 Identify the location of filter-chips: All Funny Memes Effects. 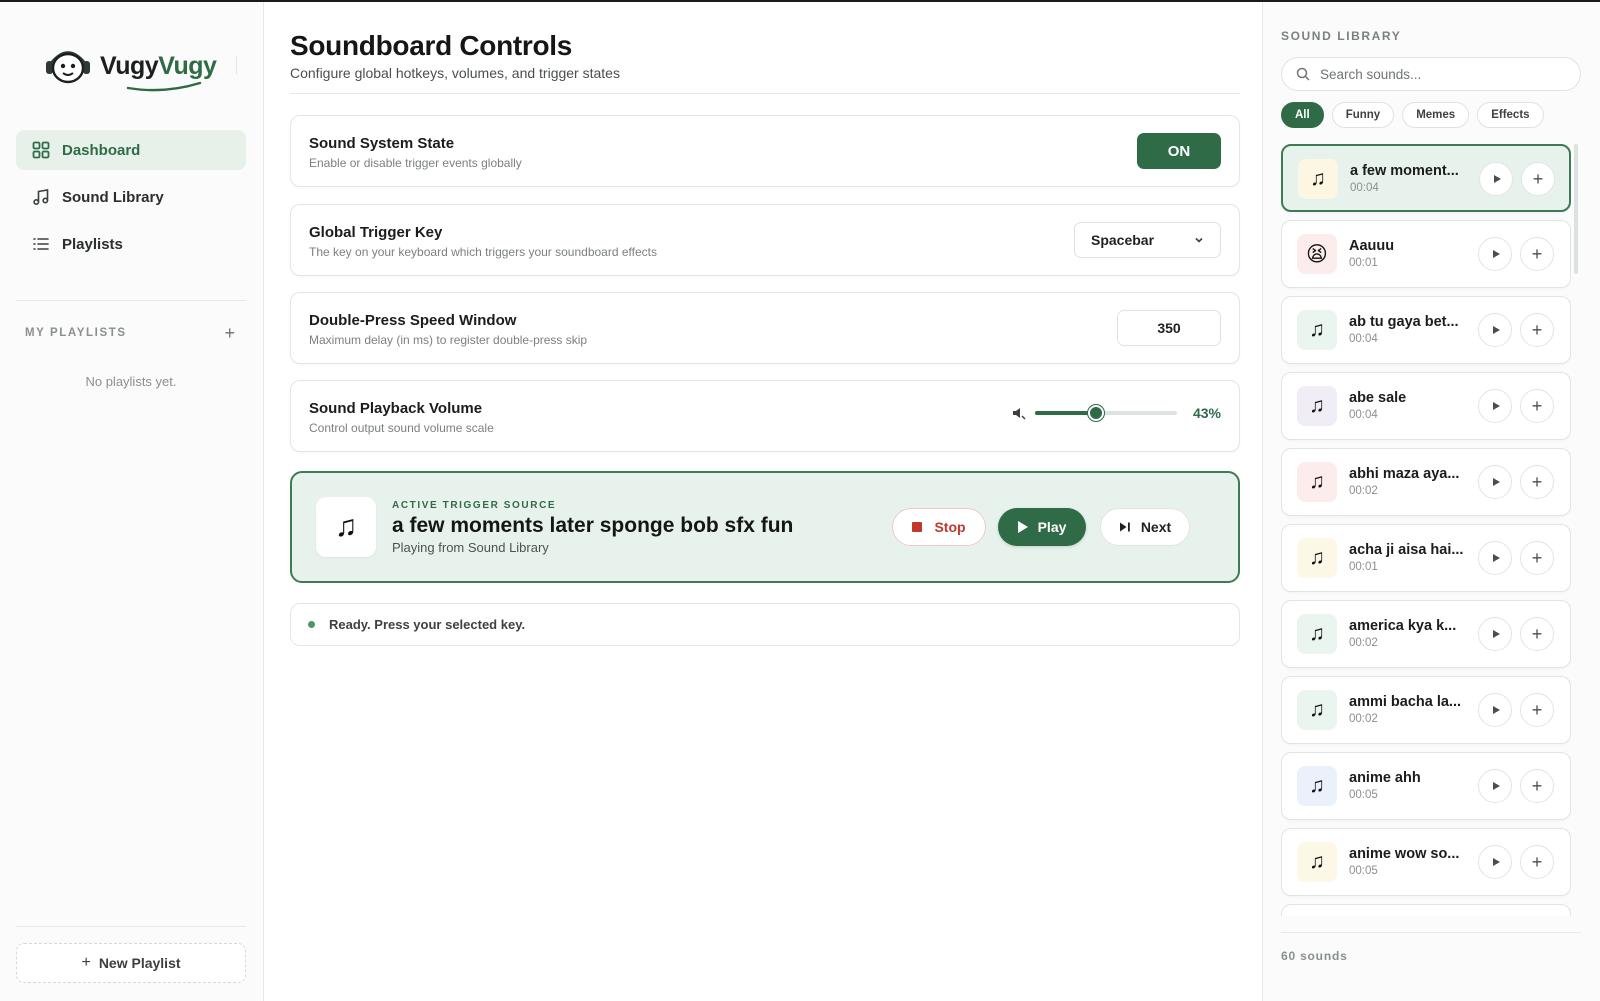
(1416, 115).